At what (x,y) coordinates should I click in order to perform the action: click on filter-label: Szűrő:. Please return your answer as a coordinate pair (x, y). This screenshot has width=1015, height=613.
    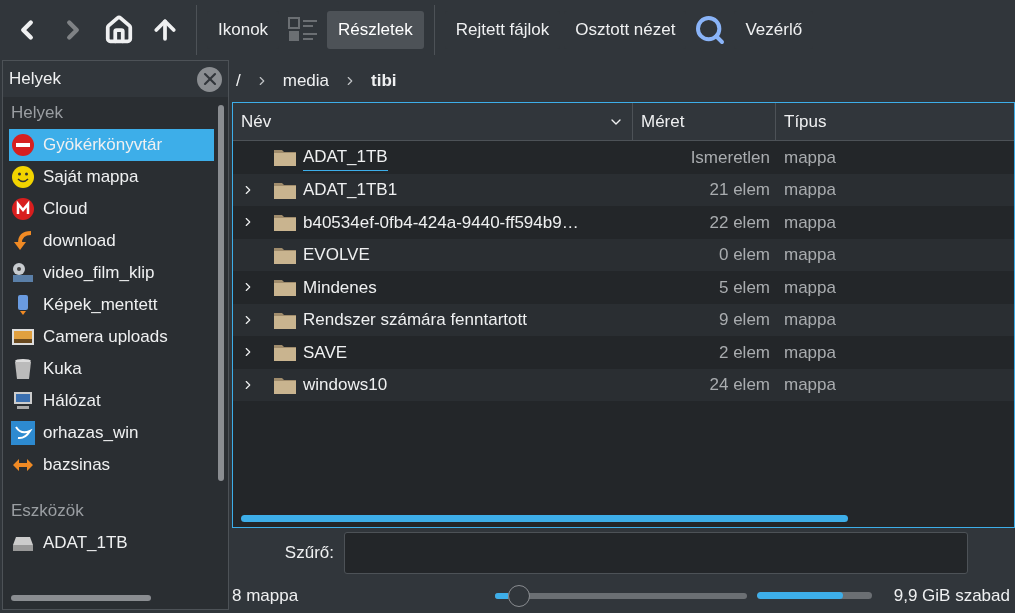
    Looking at the image, I should click on (308, 553).